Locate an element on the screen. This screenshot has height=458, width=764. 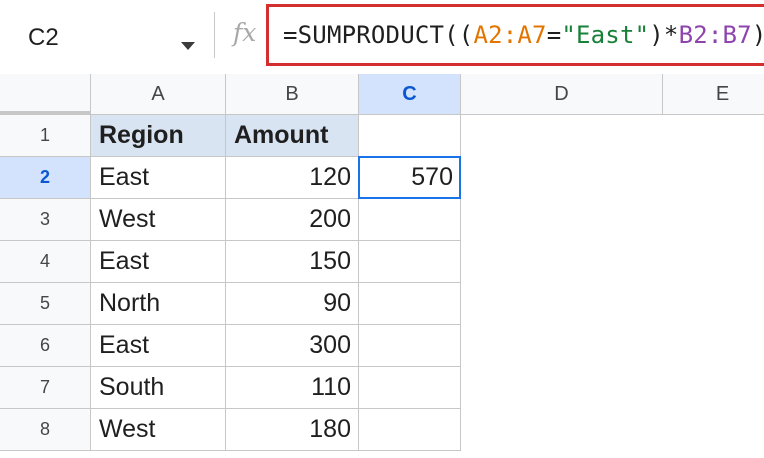
cell-b5: 90 is located at coordinates (292, 304).